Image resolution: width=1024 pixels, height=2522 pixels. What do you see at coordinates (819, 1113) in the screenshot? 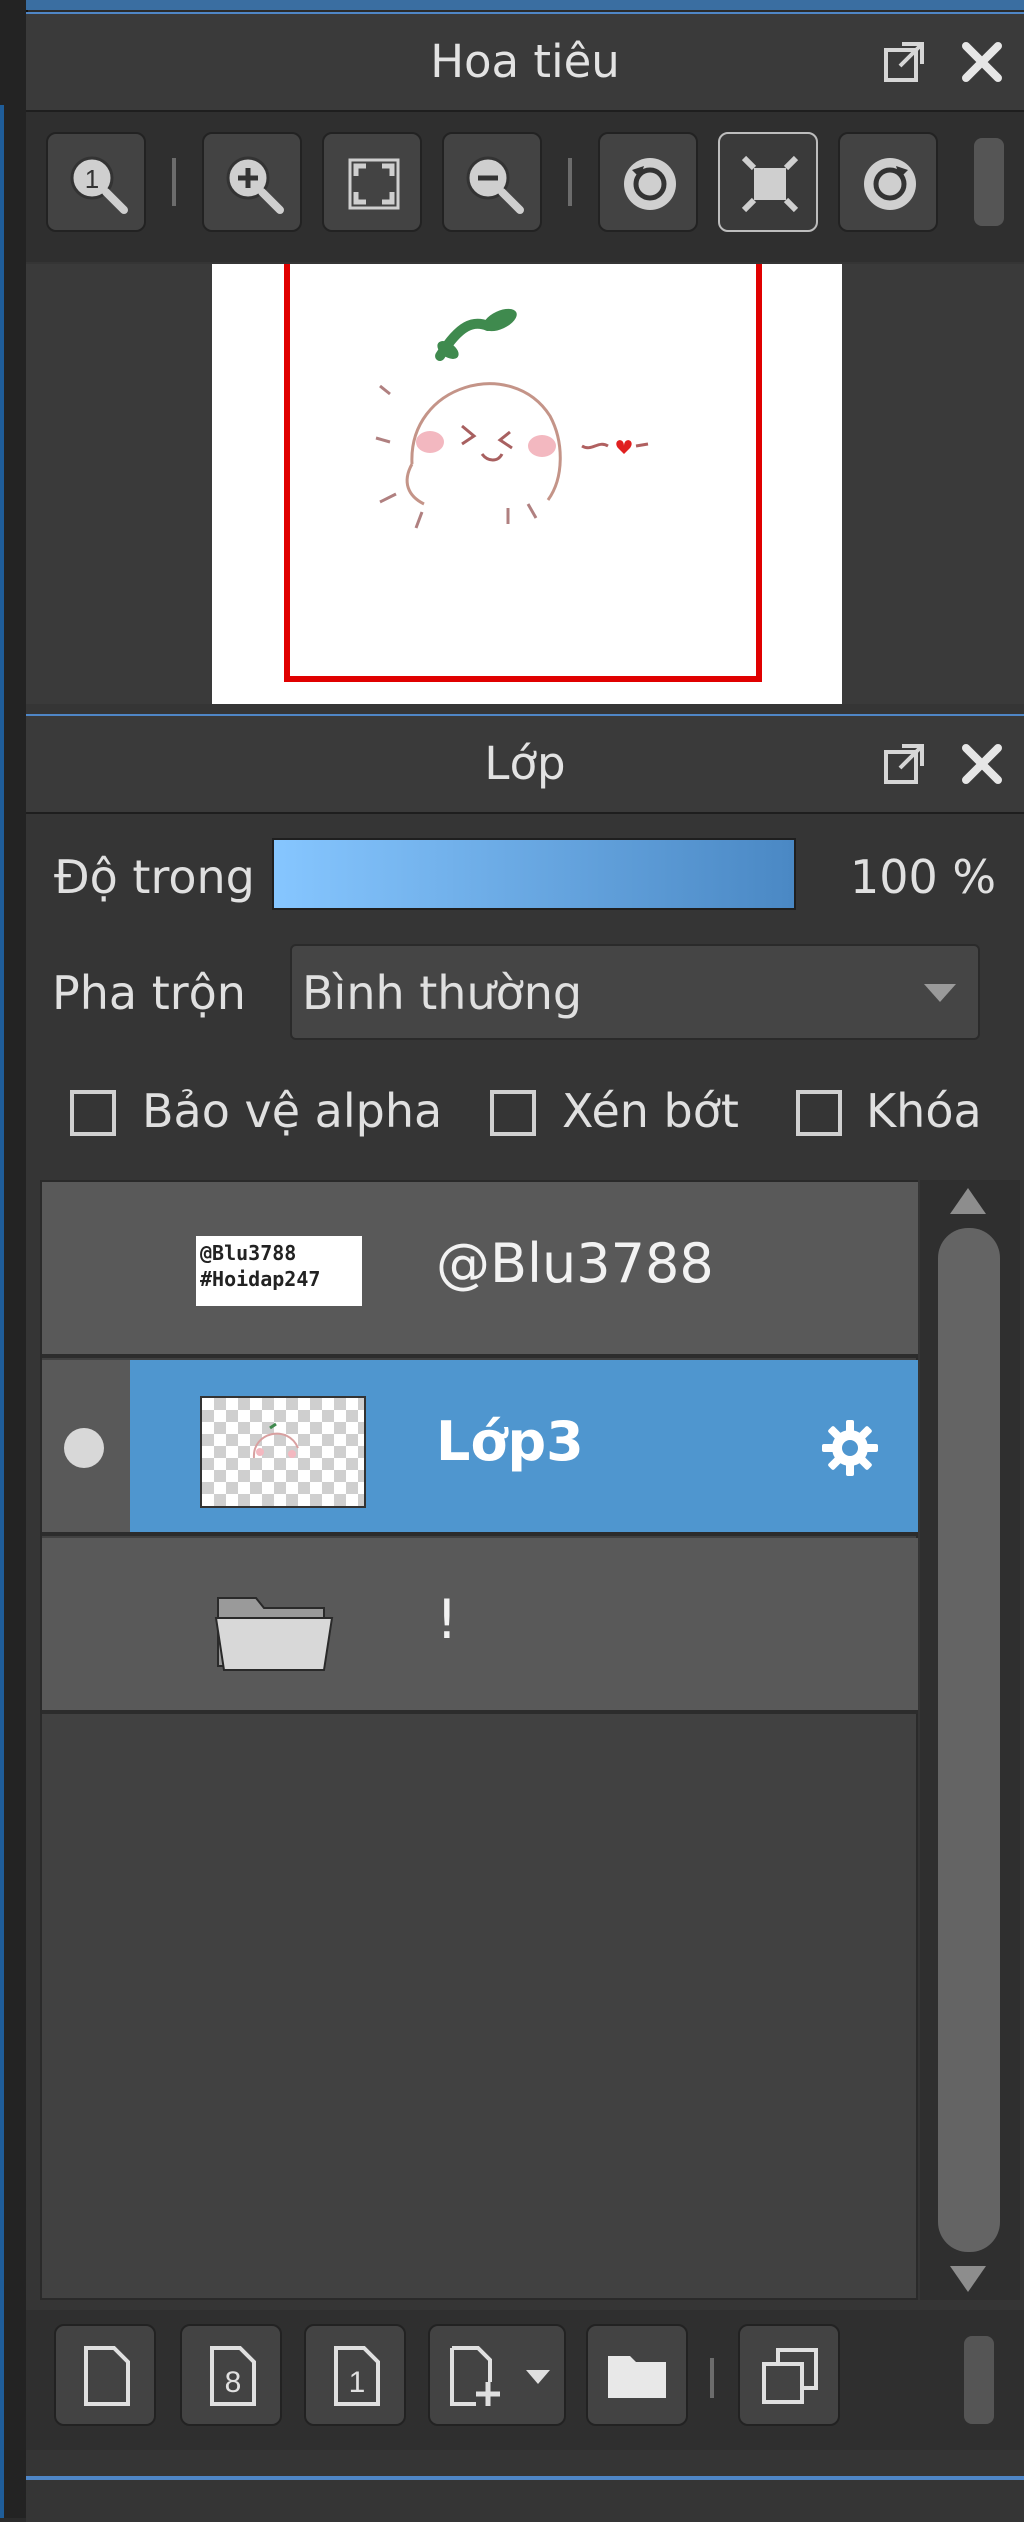
I see `lock-checkbox` at bounding box center [819, 1113].